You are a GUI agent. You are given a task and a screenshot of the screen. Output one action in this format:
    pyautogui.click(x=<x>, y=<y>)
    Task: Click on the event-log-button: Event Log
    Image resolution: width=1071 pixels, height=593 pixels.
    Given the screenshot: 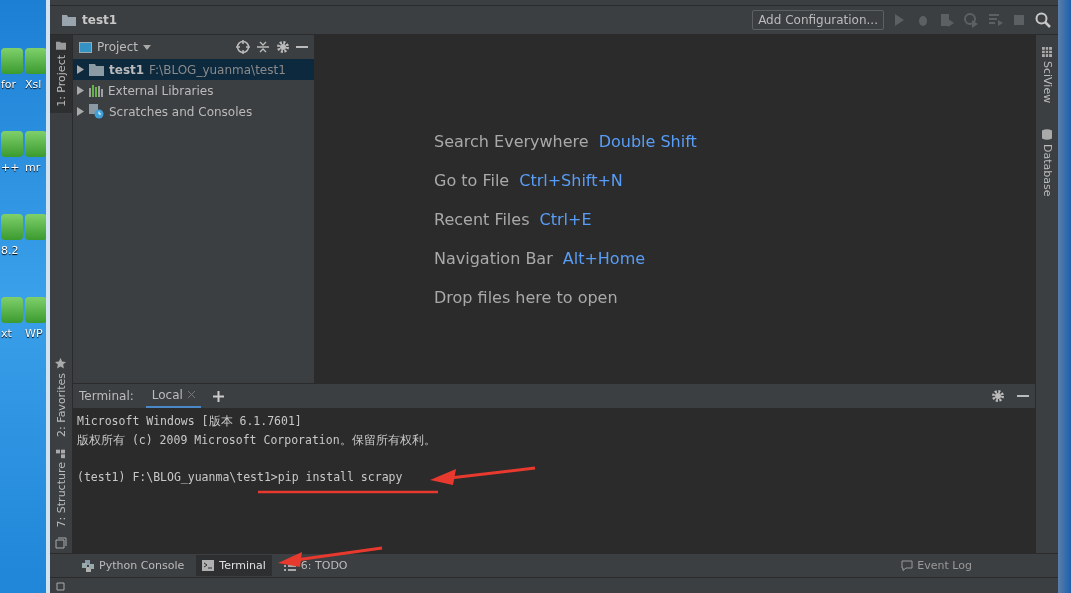 What is the action you would take?
    pyautogui.click(x=936, y=565)
    